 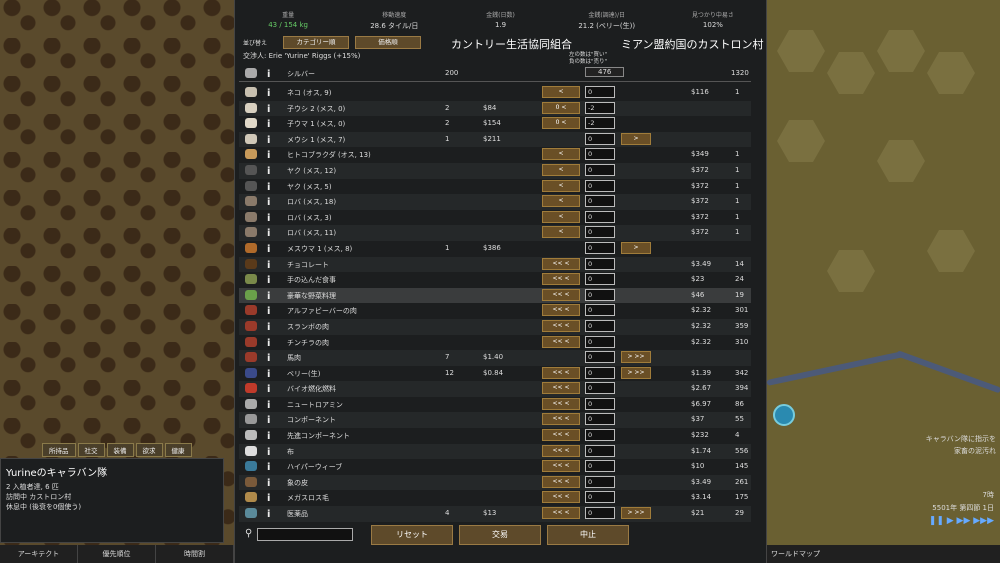 What do you see at coordinates (149, 450) in the screenshot?
I see `tab-needs: 欲求` at bounding box center [149, 450].